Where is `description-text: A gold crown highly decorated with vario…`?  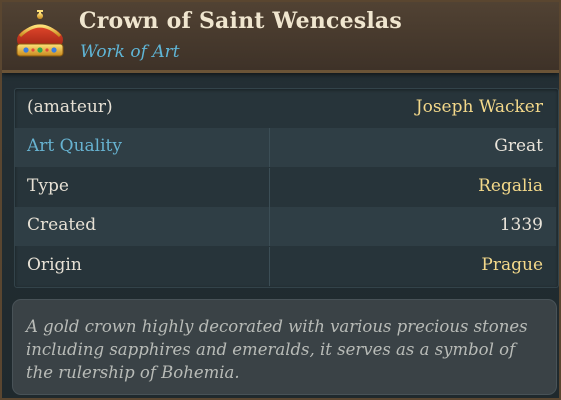 description-text: A gold crown highly decorated with vario… is located at coordinates (277, 349).